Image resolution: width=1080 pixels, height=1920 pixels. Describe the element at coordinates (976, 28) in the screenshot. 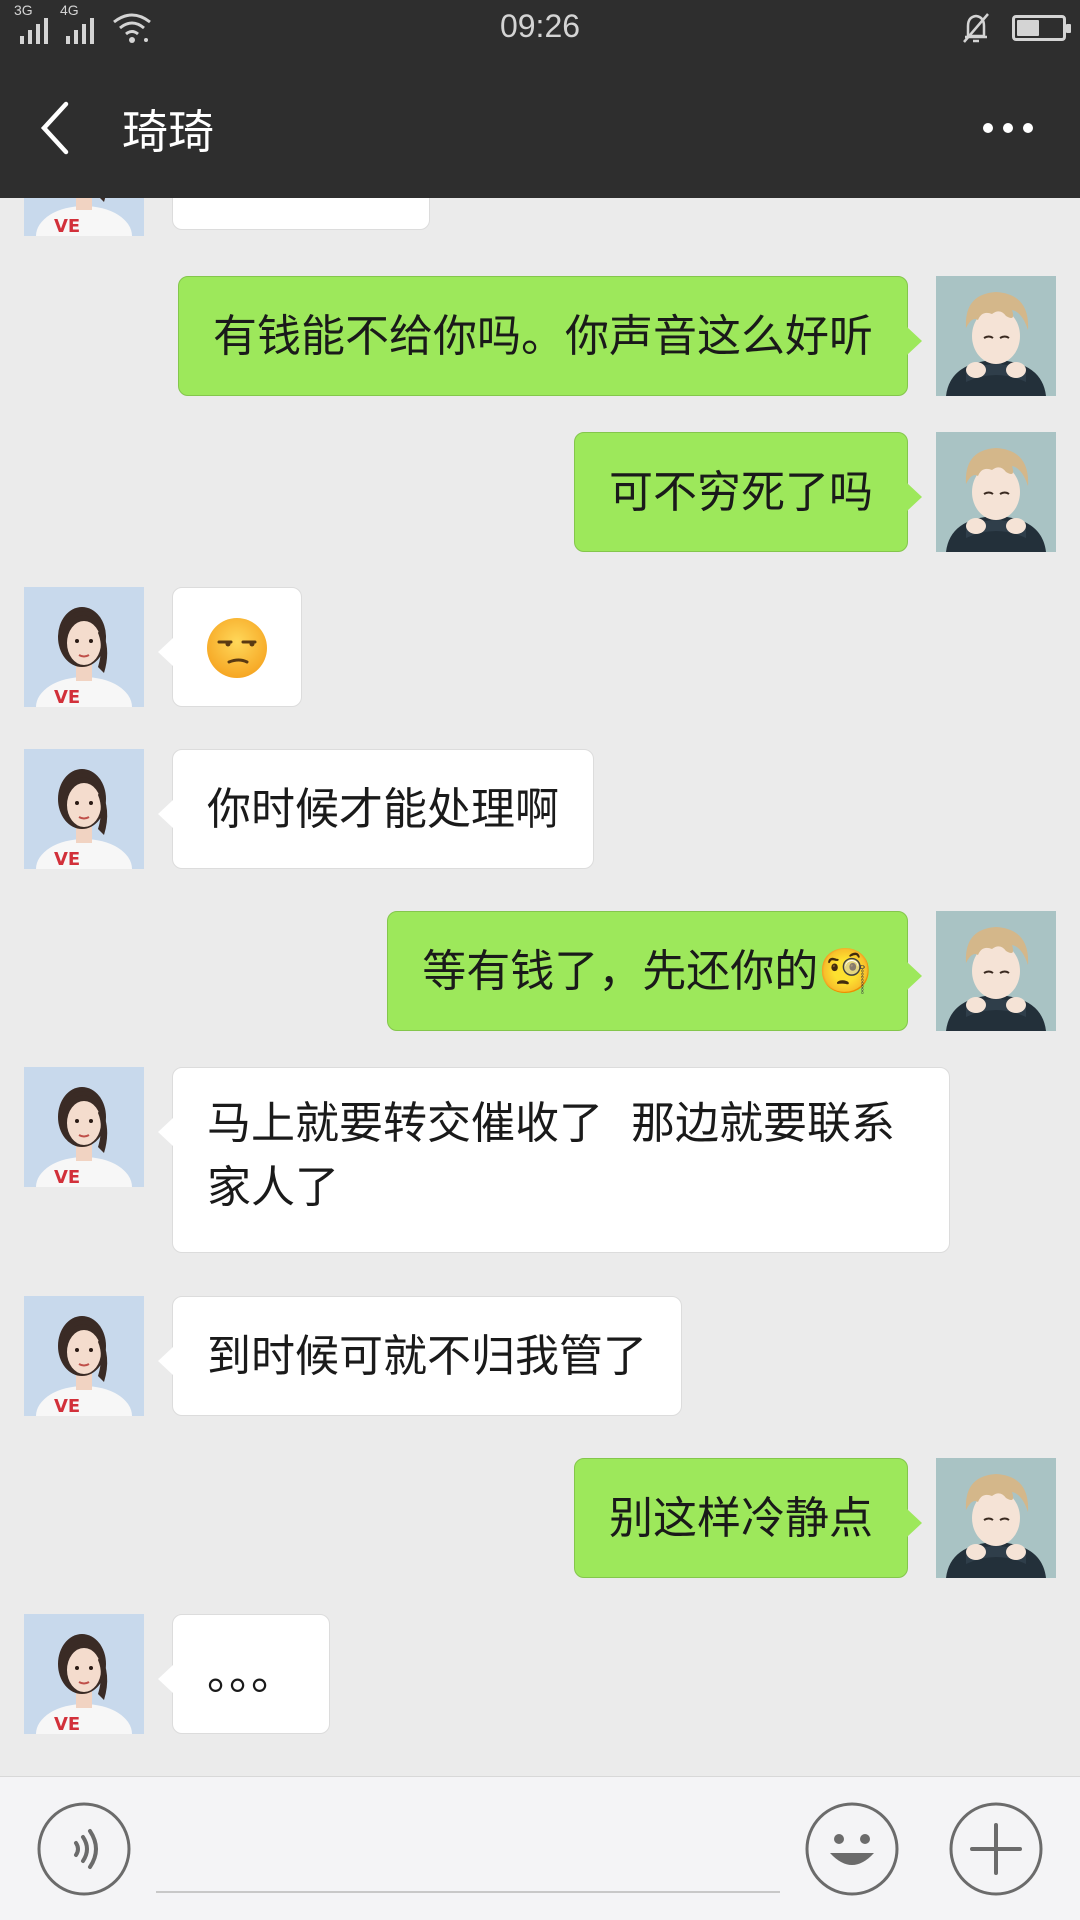

I see `bell-muted-icon` at that location.